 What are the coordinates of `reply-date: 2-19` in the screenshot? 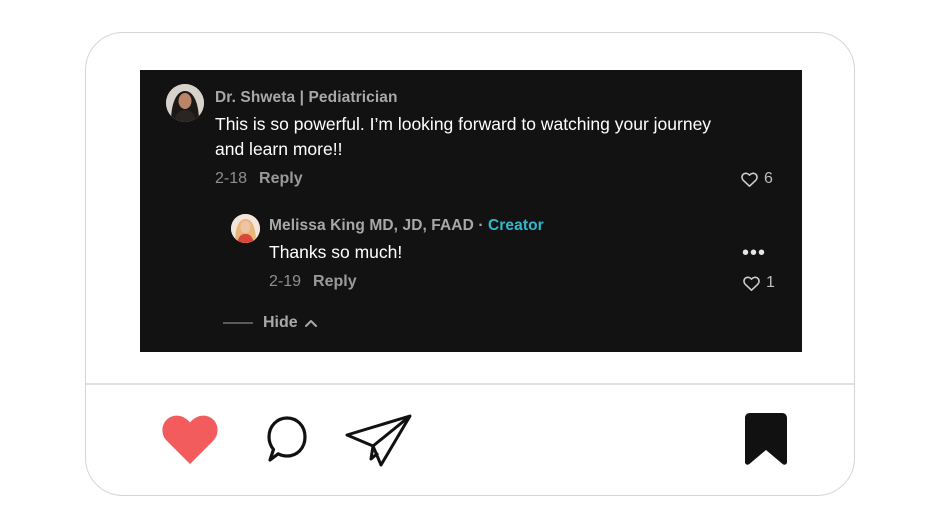 It's located at (285, 281).